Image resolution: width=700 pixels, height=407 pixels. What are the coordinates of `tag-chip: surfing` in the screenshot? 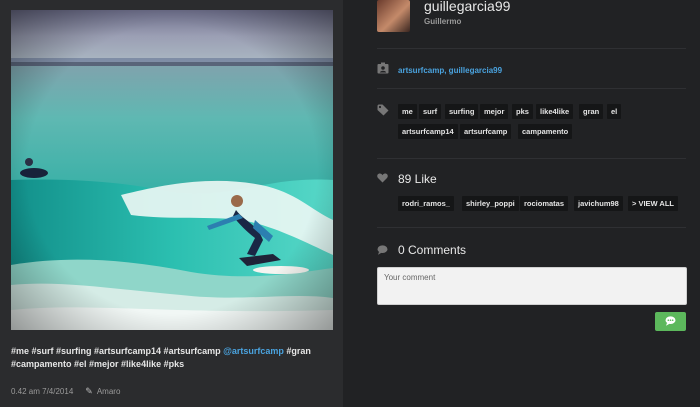 It's located at (462, 111).